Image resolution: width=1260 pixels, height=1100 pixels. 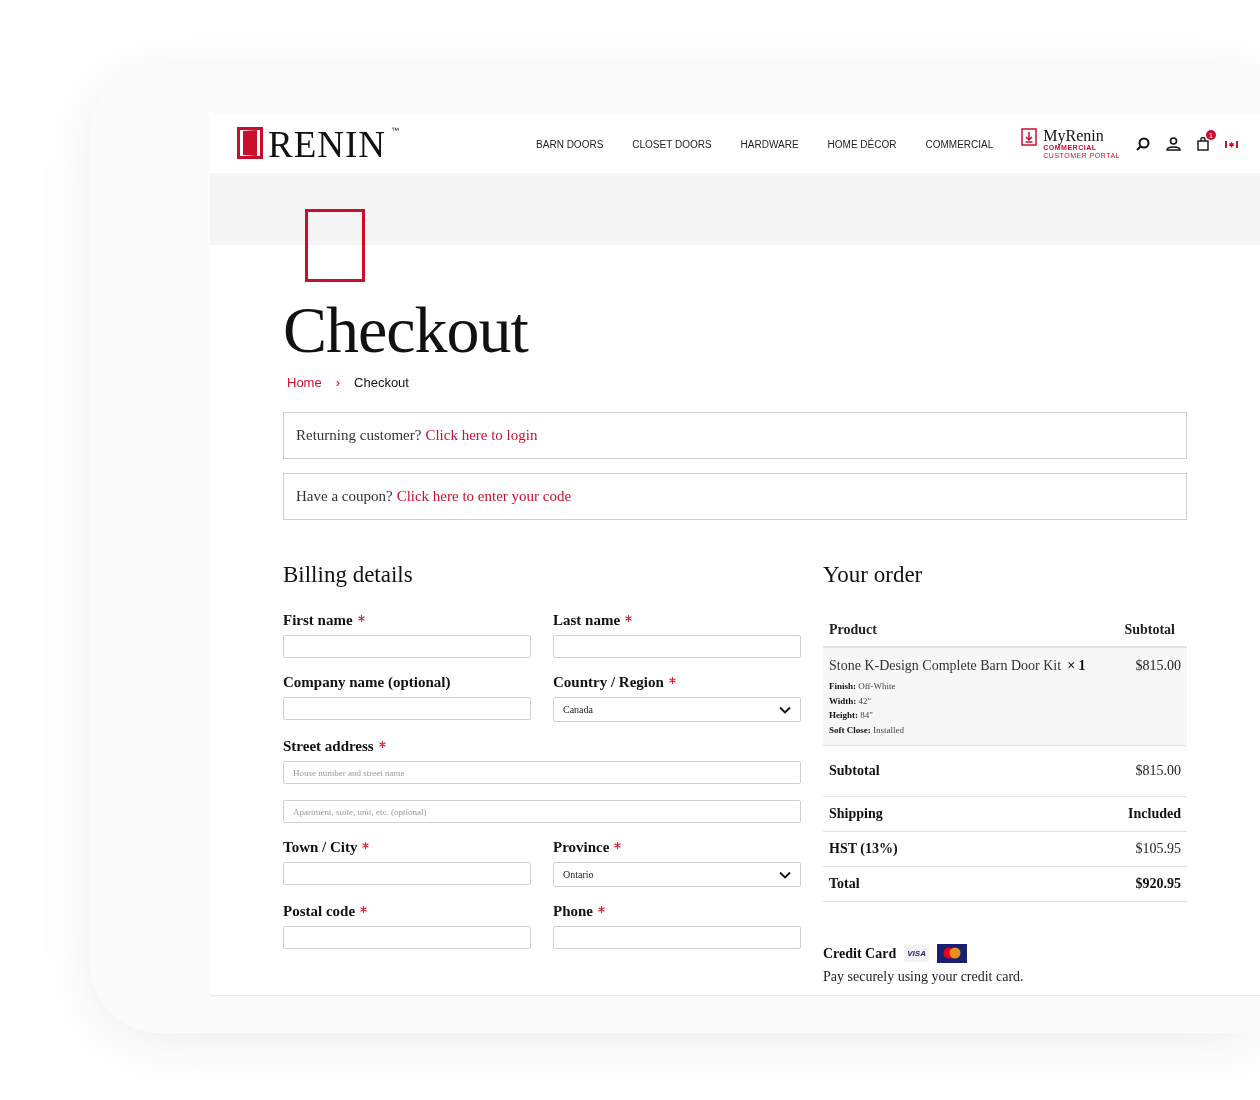 What do you see at coordinates (1149, 884) in the screenshot?
I see `total-value: $920.95` at bounding box center [1149, 884].